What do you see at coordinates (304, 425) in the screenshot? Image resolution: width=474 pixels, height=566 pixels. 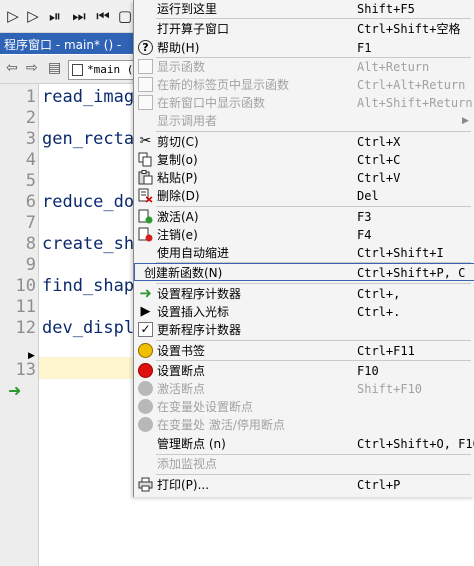 I see `menu-item-toggle-breakpoint-at-variable: 在变量处 激活/停用断点` at bounding box center [304, 425].